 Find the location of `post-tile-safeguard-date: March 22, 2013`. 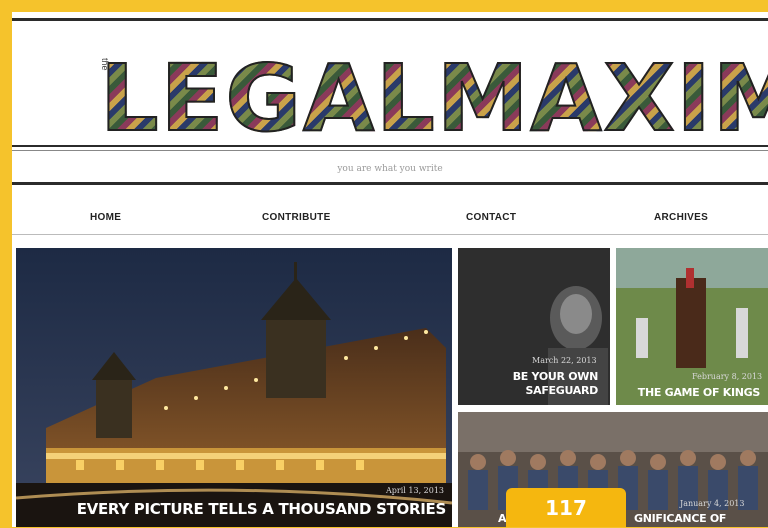

post-tile-safeguard-date: March 22, 2013 is located at coordinates (564, 360).